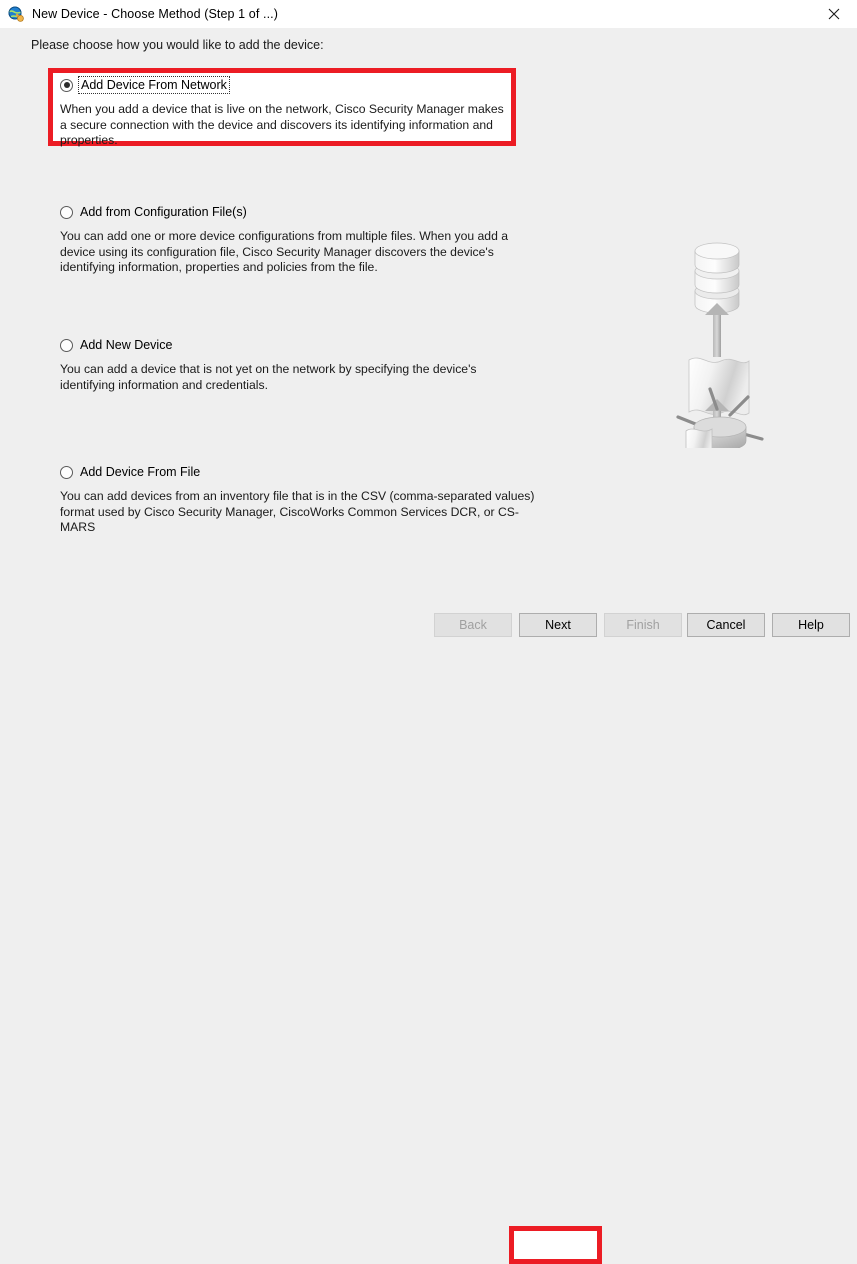 Image resolution: width=857 pixels, height=1264 pixels. What do you see at coordinates (558, 625) in the screenshot?
I see `next-button: Next` at bounding box center [558, 625].